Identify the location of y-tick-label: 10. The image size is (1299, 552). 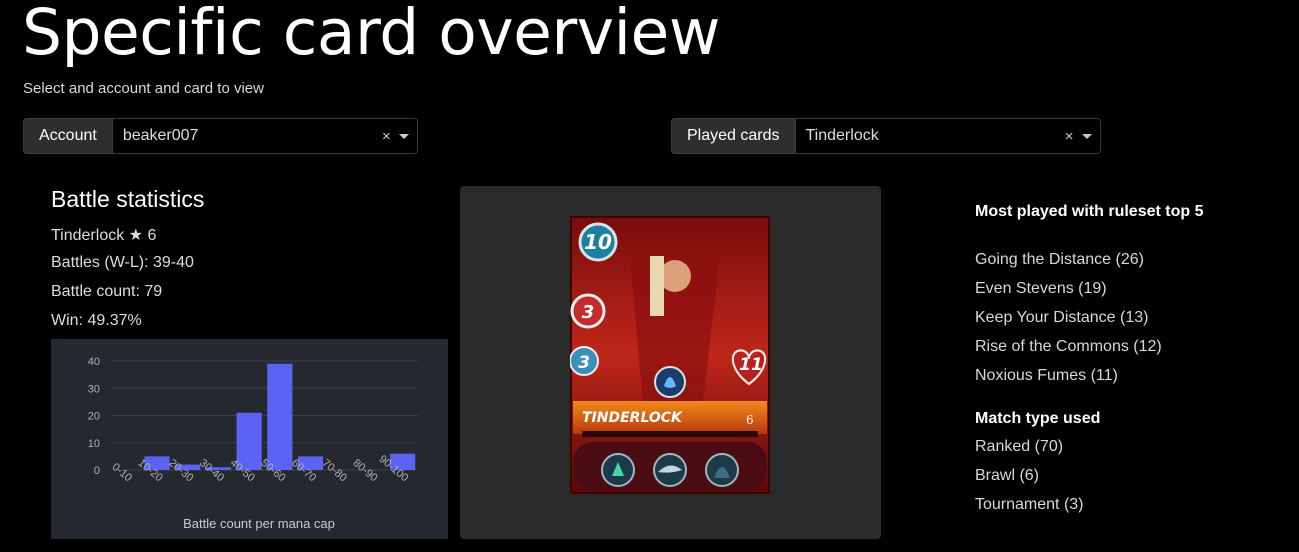
(94, 444).